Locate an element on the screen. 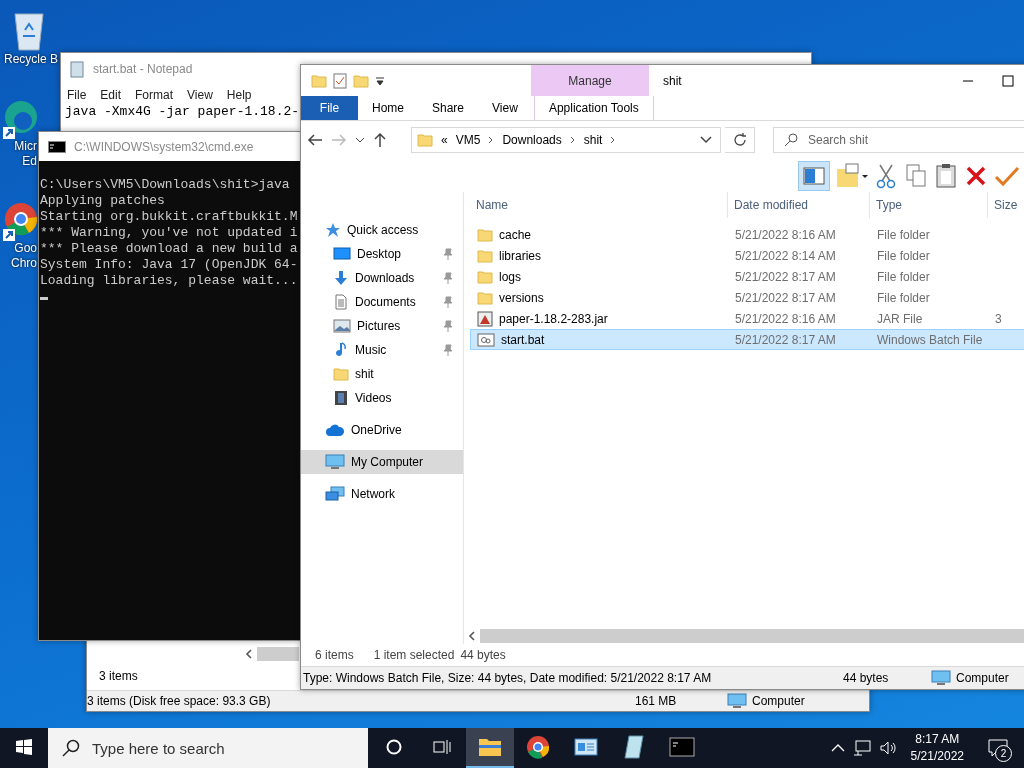 The width and height of the screenshot is (1024, 768). file-row: libraries 5/21/2022 8:14 AM File folder is located at coordinates (747, 255).